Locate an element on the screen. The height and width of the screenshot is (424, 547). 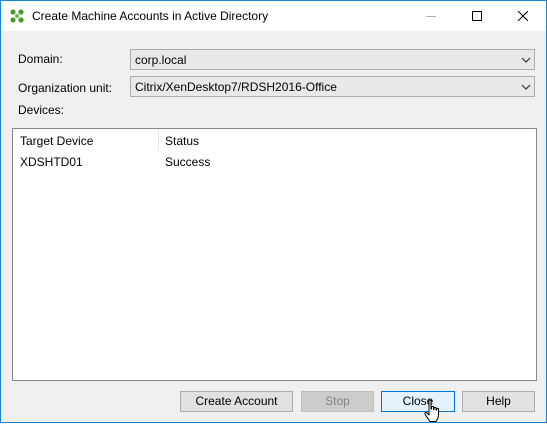
maximize-icon is located at coordinates (477, 16).